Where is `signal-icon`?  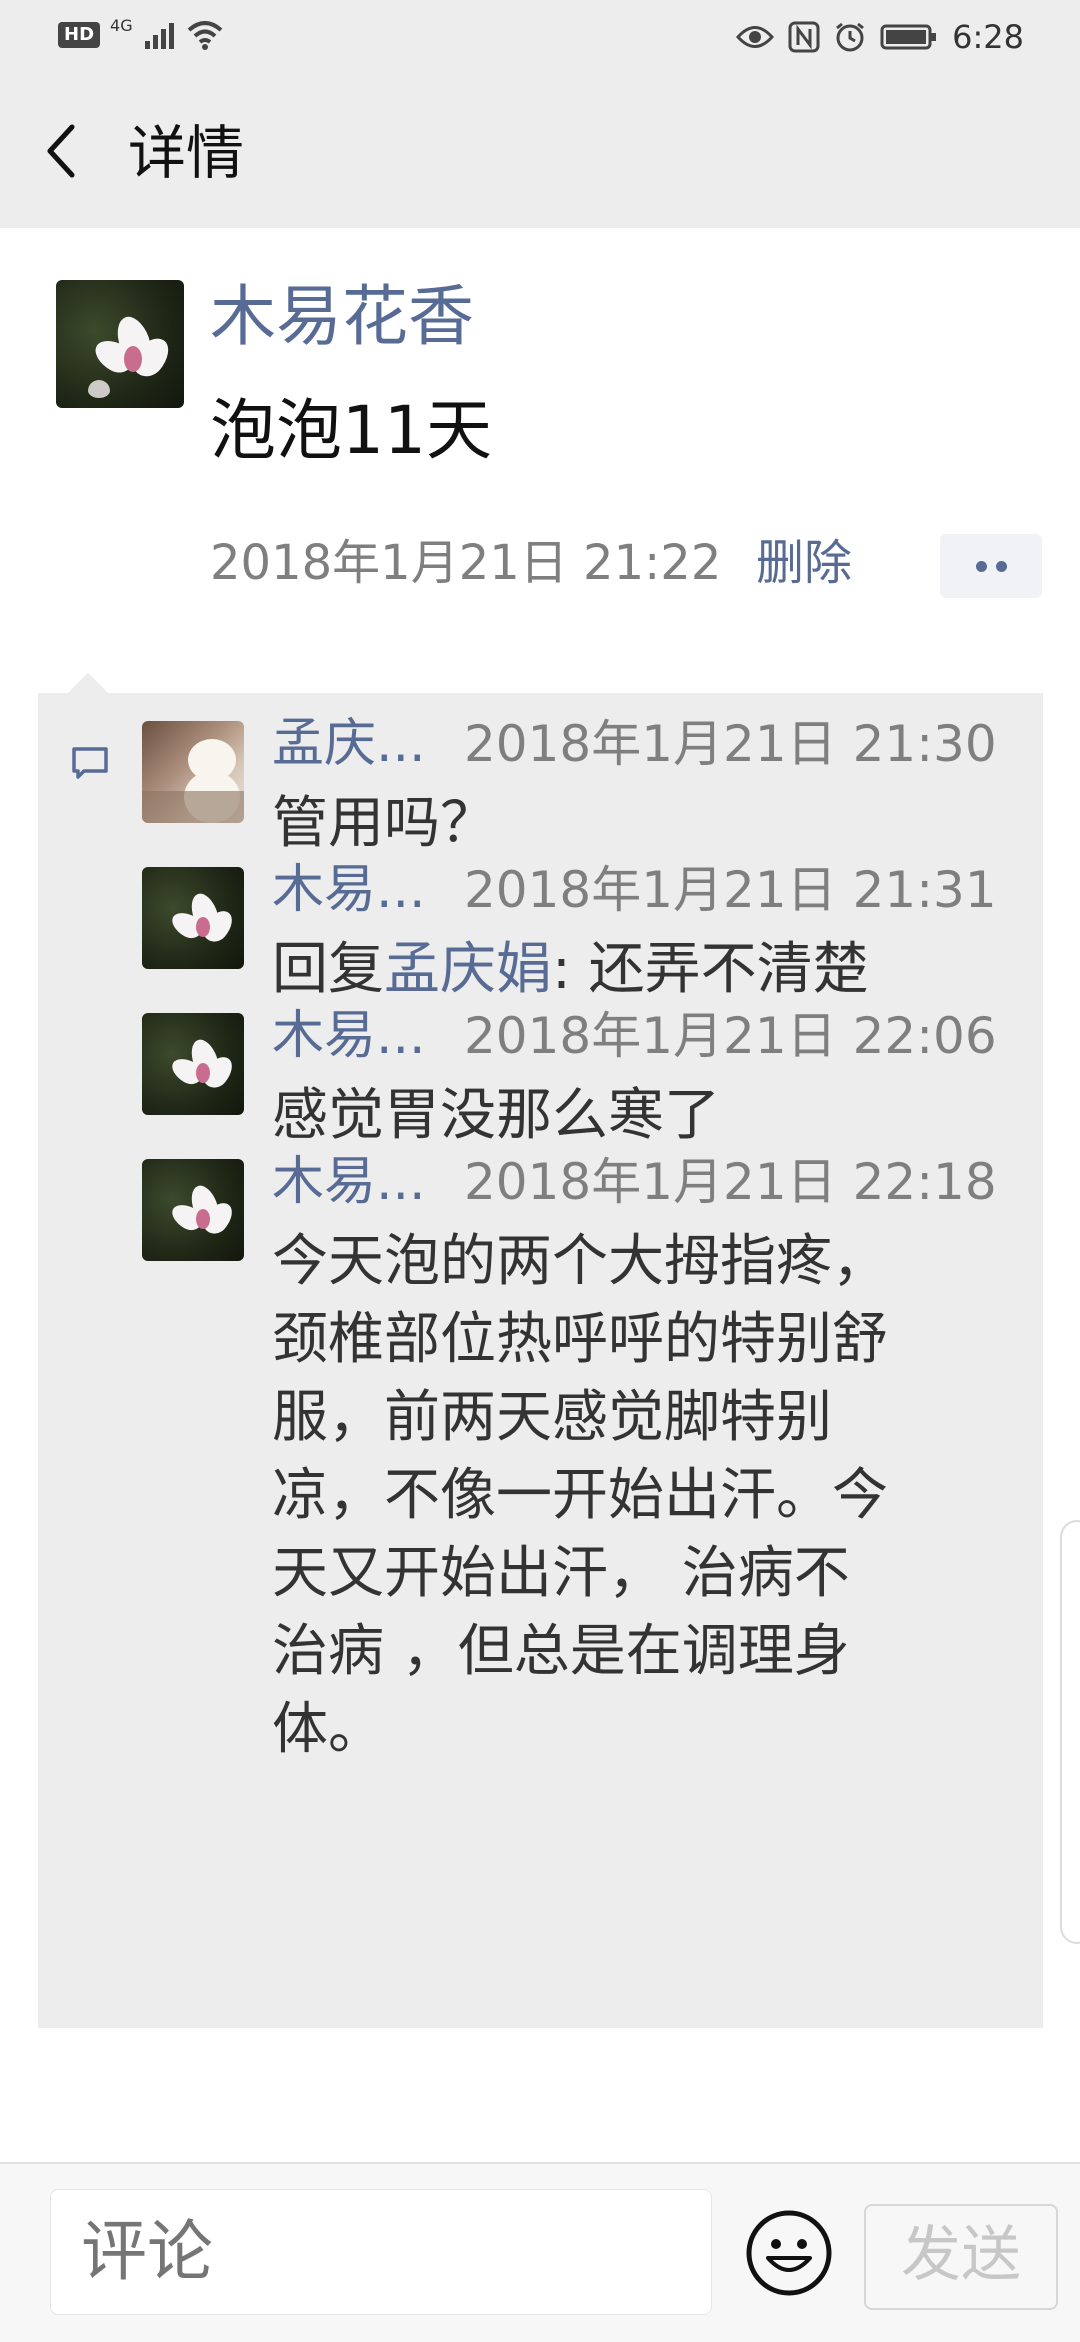 signal-icon is located at coordinates (159, 36).